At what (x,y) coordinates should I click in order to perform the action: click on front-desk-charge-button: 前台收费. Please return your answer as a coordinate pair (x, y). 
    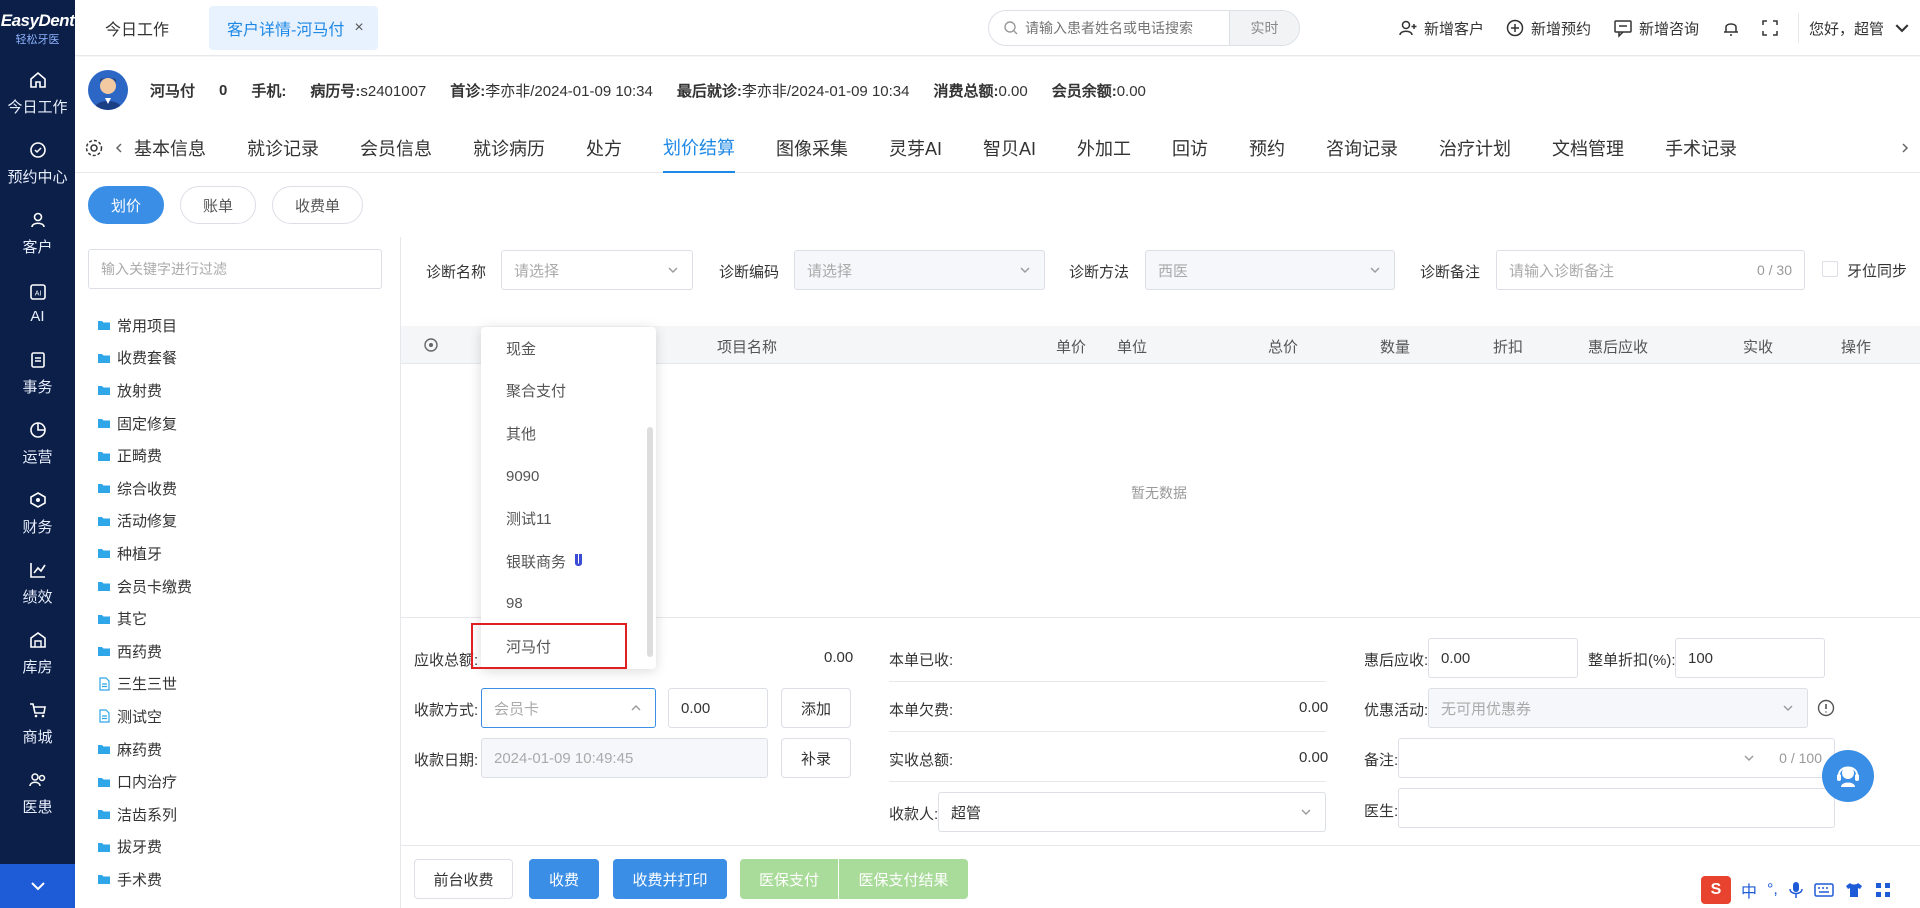
    Looking at the image, I should click on (463, 879).